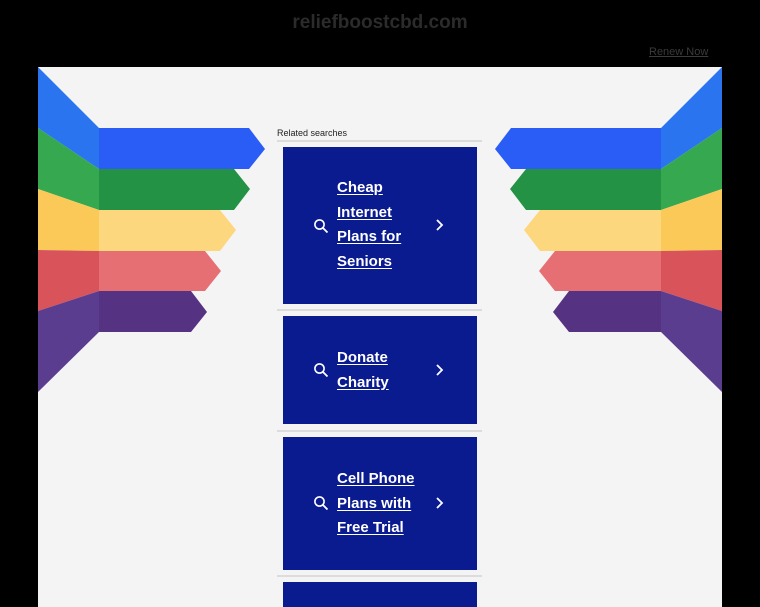 Image resolution: width=760 pixels, height=607 pixels. What do you see at coordinates (380, 22) in the screenshot?
I see `site-title: reliefboostcbd.com` at bounding box center [380, 22].